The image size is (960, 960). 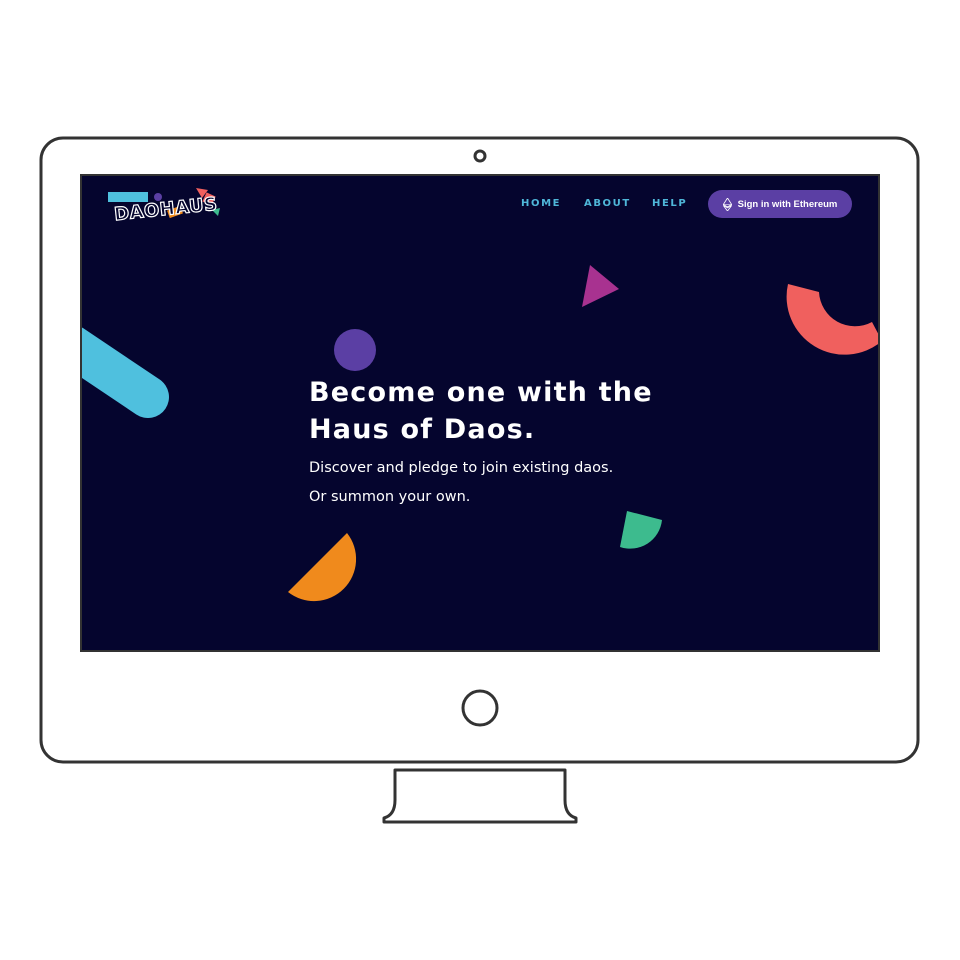 I want to click on hero-title-line-1: Become one with the, so click(x=481, y=392).